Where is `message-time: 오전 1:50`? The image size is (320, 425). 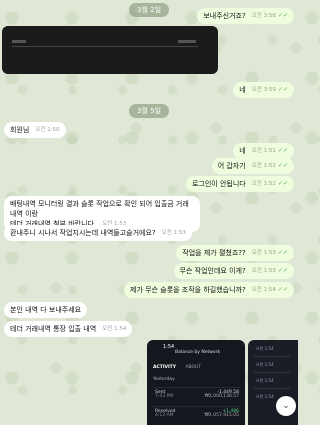 message-time: 오전 1:50 is located at coordinates (47, 130).